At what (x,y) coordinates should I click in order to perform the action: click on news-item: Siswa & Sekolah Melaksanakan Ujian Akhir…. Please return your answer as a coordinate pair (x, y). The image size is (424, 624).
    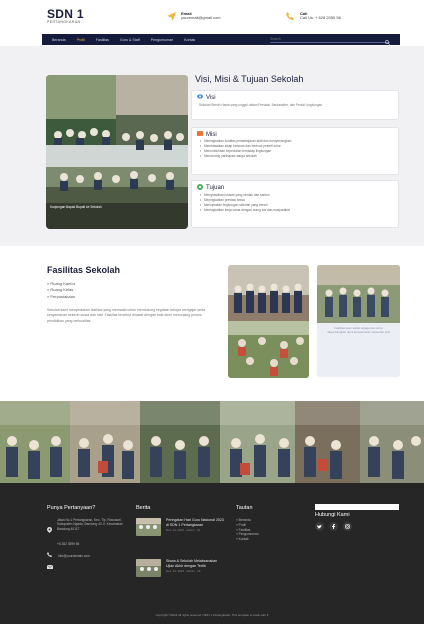
    Looking at the image, I should click on (180, 568).